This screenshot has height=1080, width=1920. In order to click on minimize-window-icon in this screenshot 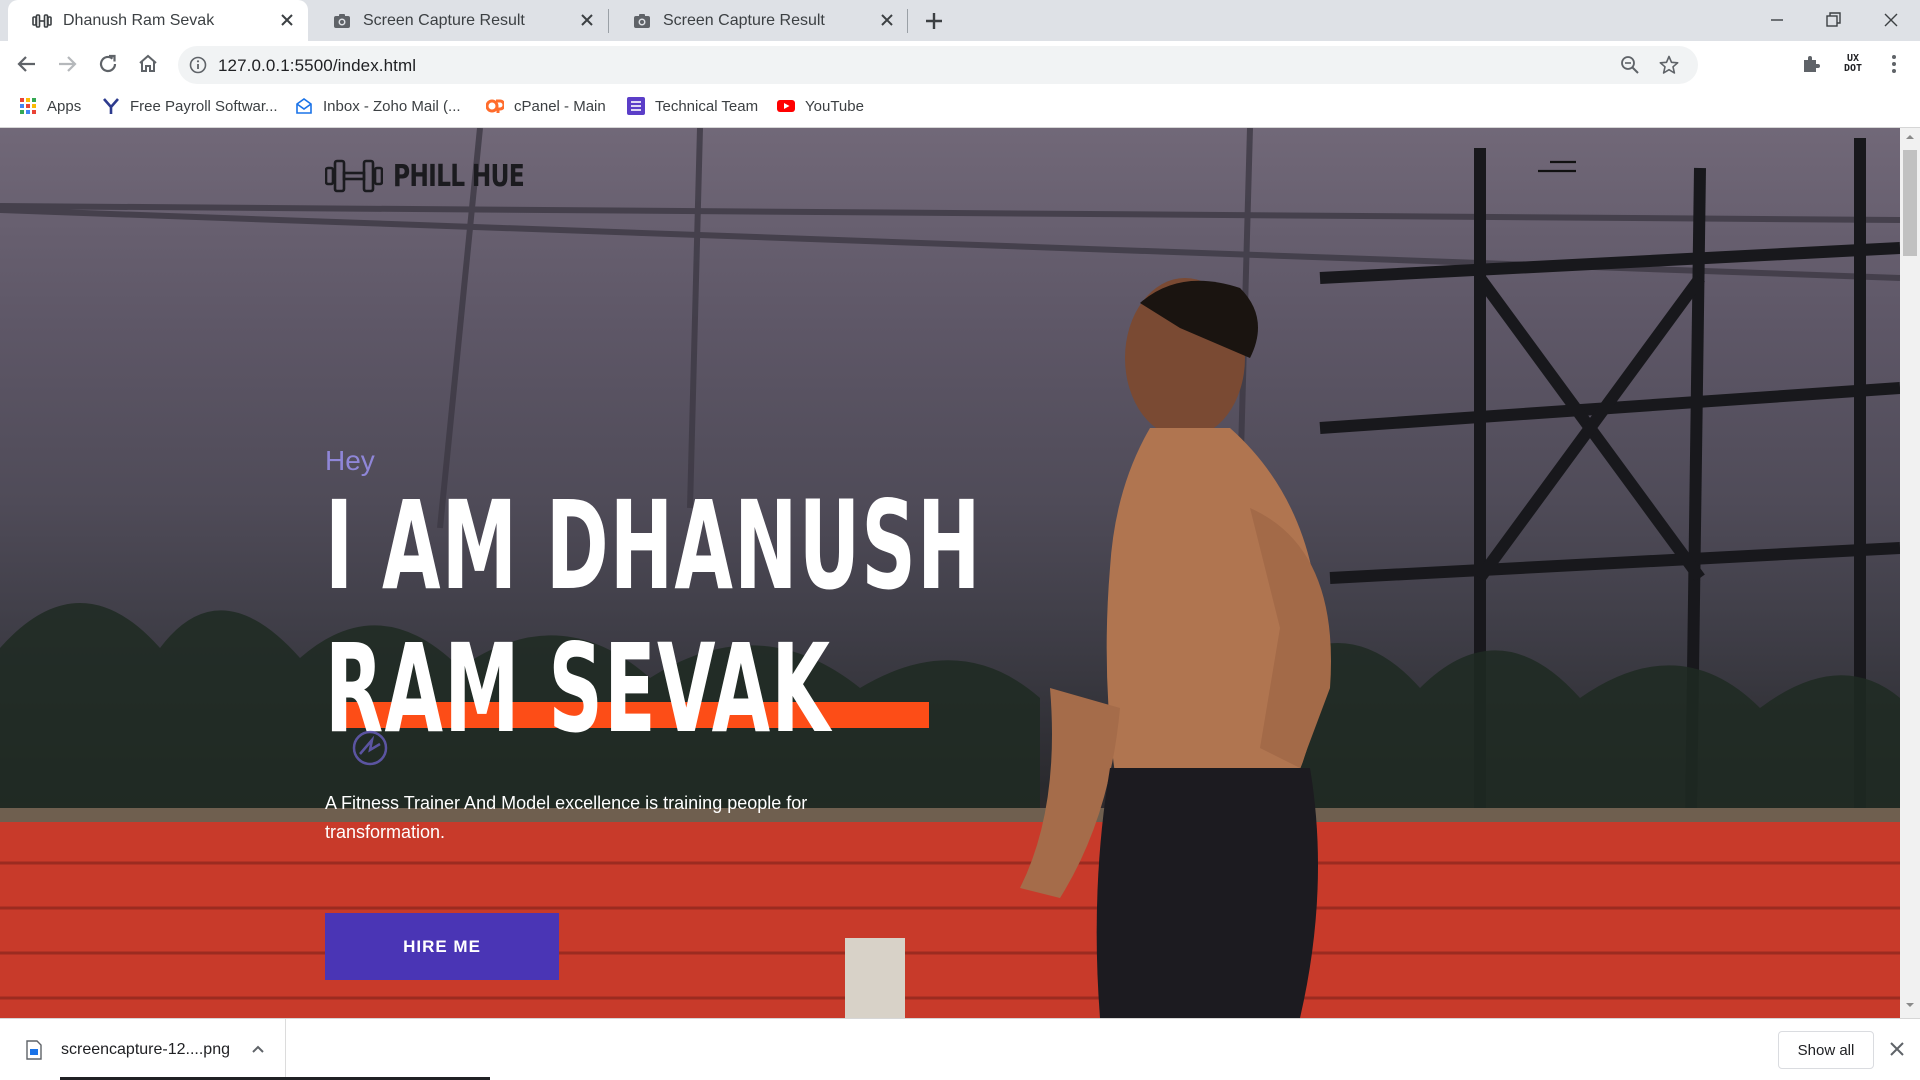, I will do `click(1777, 20)`.